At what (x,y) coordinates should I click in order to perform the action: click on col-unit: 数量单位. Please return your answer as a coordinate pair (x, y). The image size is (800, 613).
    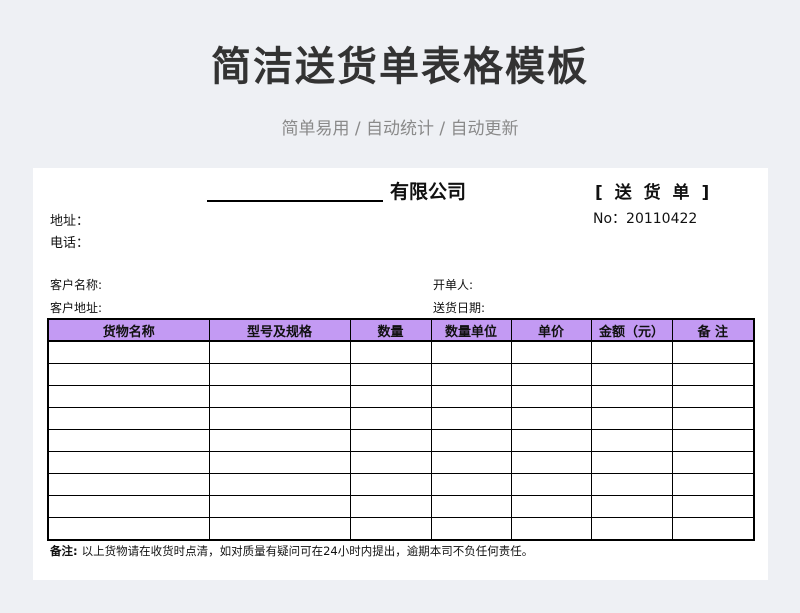
    Looking at the image, I should click on (471, 330).